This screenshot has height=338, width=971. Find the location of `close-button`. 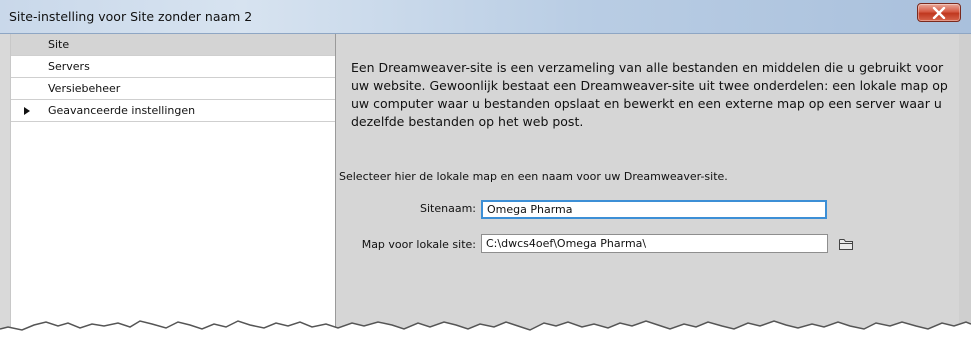

close-button is located at coordinates (939, 12).